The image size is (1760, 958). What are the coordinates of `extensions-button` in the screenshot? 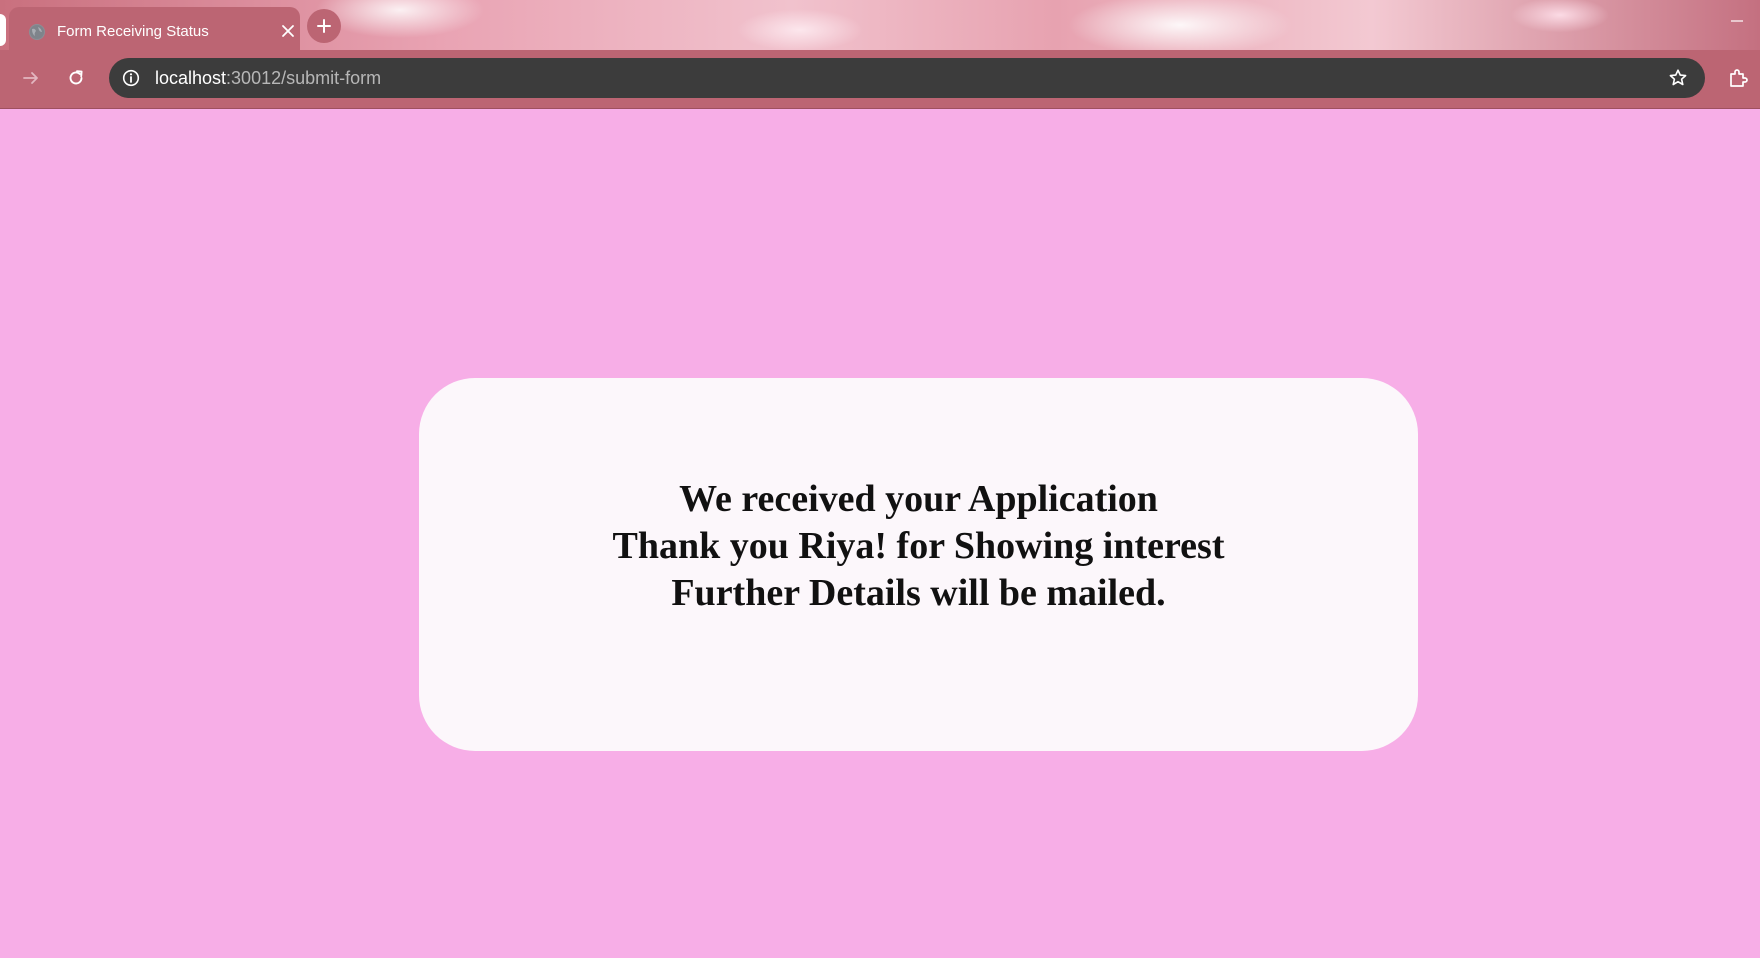 It's located at (1738, 78).